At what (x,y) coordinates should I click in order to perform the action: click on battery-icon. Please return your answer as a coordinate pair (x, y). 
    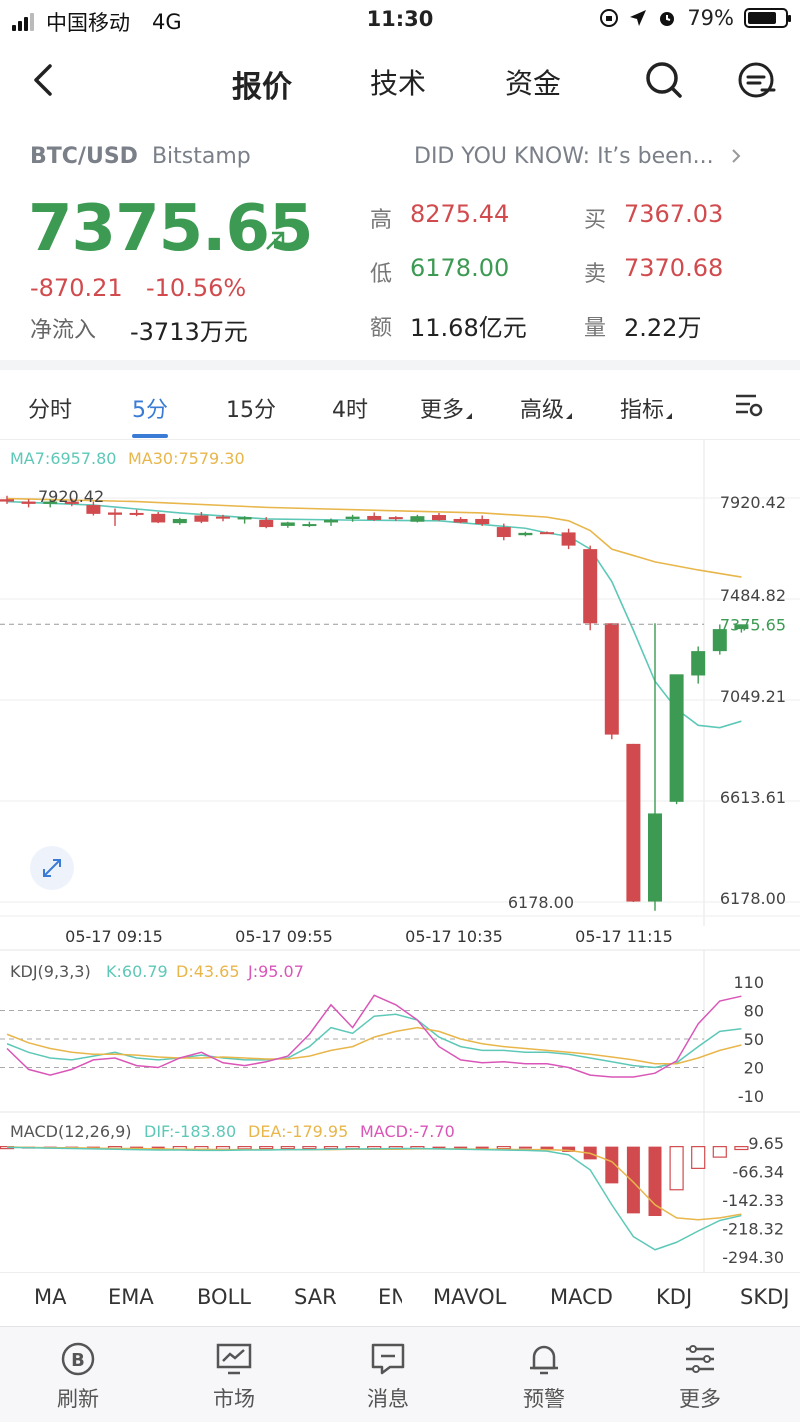
    Looking at the image, I should click on (767, 18).